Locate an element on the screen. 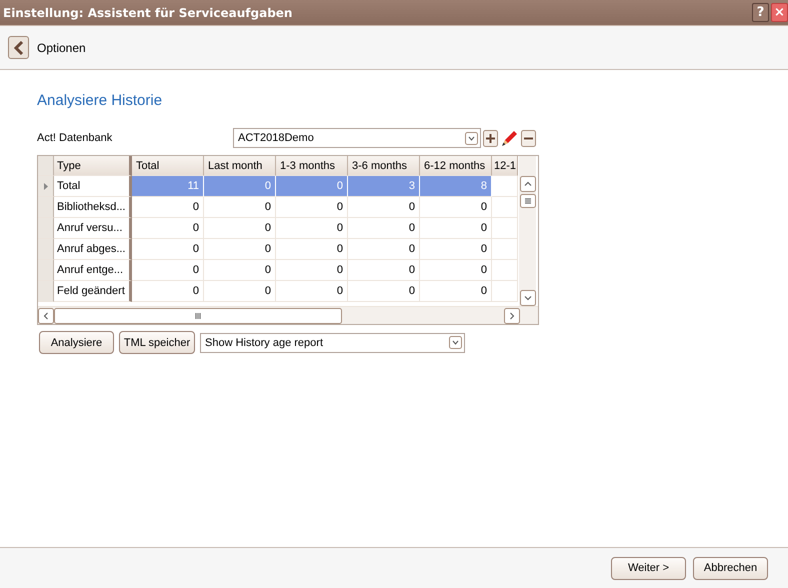  scroll-right-icon is located at coordinates (512, 316).